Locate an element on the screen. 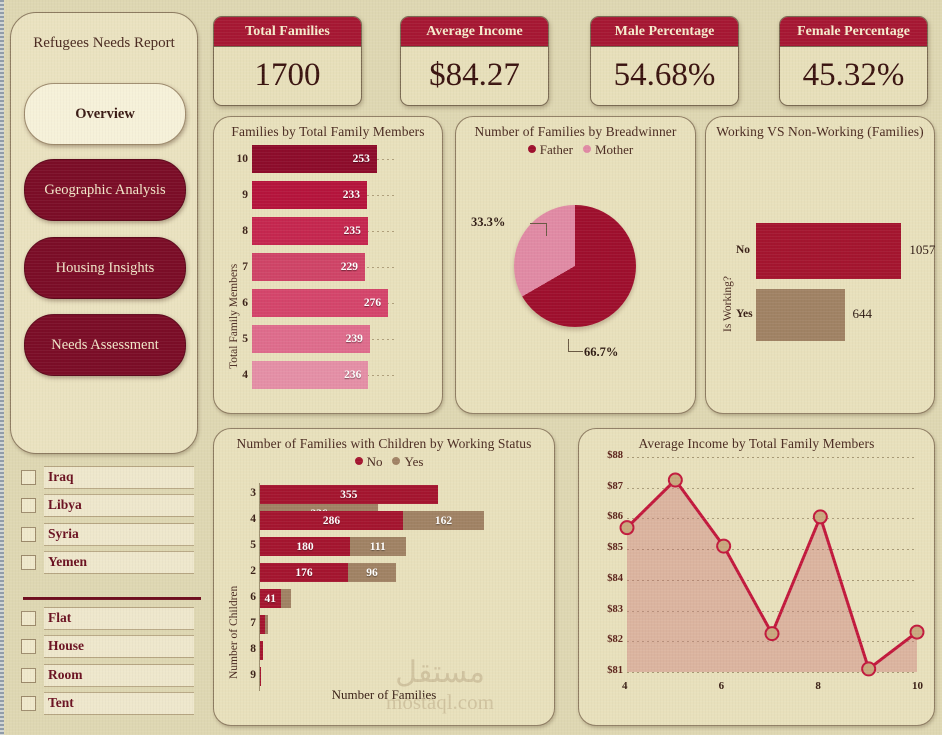  chart-bar-row: 9 233 is located at coordinates (304, 195).